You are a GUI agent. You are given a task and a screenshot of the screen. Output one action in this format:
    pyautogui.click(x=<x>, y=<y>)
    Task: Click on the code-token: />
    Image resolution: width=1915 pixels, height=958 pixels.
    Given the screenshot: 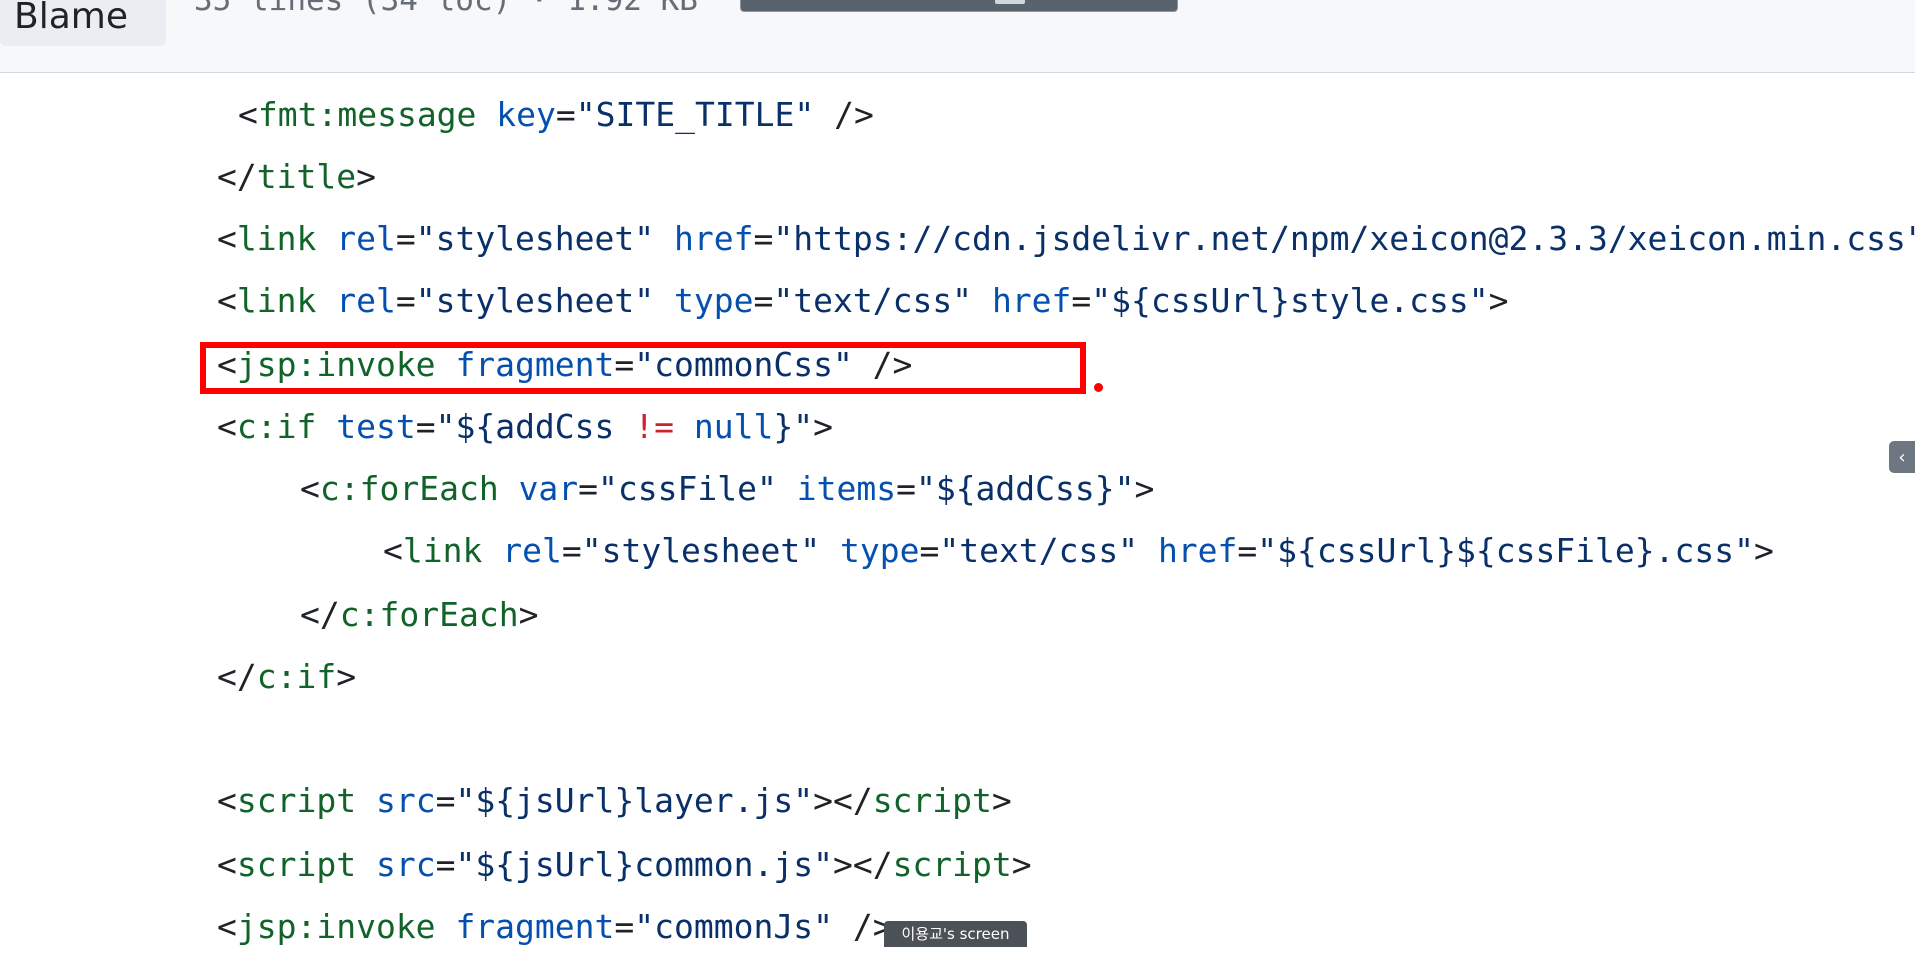 What is the action you would take?
    pyautogui.click(x=844, y=114)
    